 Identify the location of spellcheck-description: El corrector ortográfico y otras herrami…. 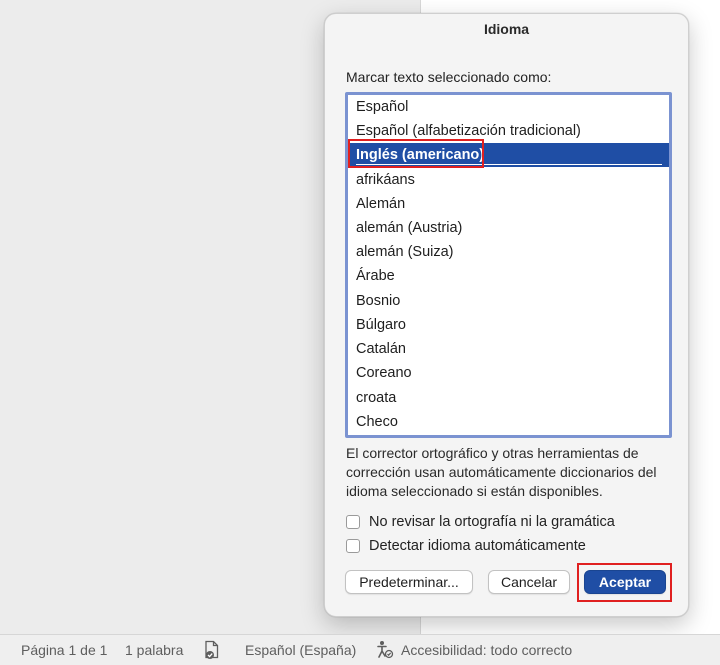
(501, 472).